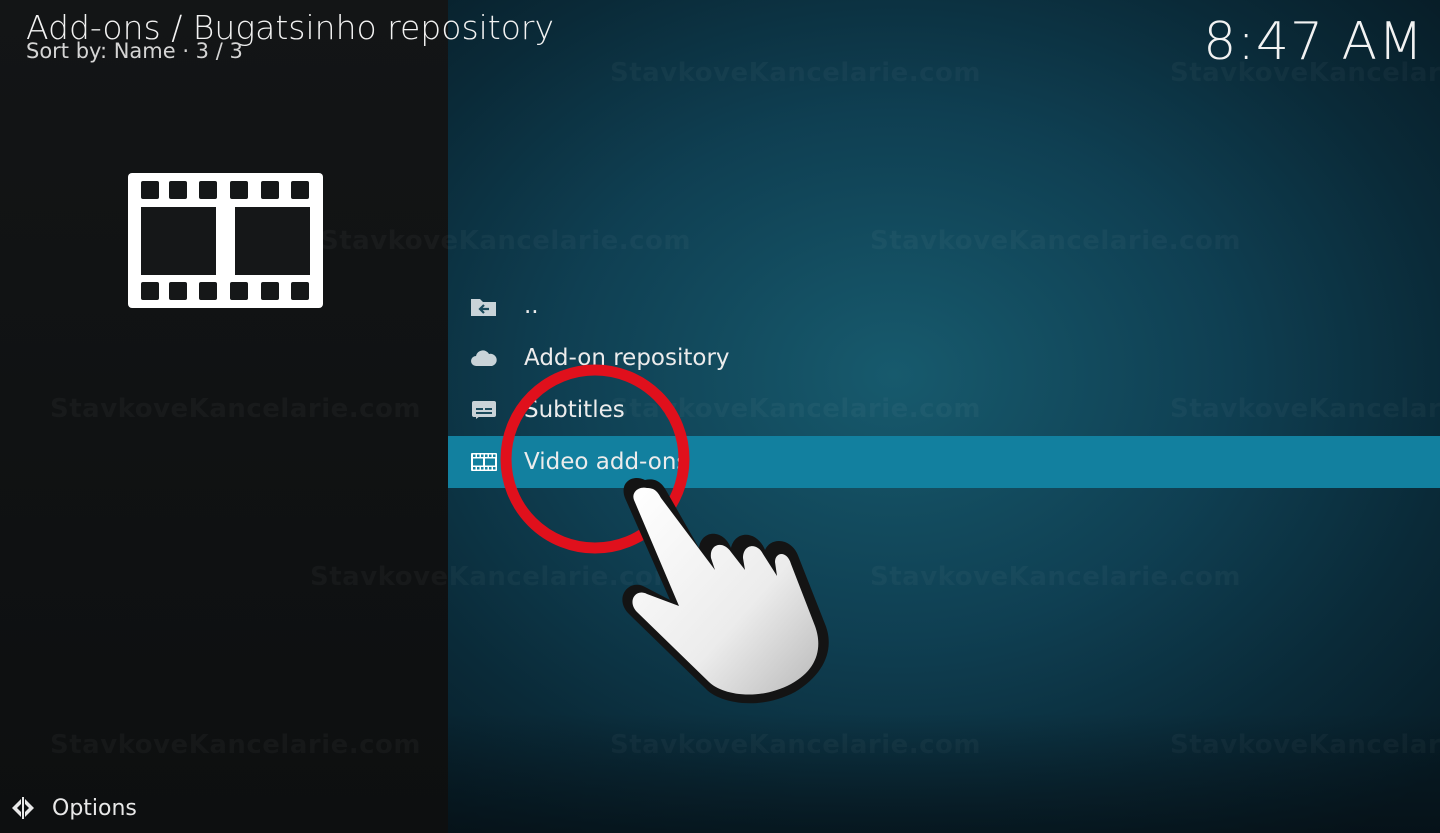 Image resolution: width=1440 pixels, height=833 pixels. Describe the element at coordinates (725, 591) in the screenshot. I see `hand-cursor-icon` at that location.